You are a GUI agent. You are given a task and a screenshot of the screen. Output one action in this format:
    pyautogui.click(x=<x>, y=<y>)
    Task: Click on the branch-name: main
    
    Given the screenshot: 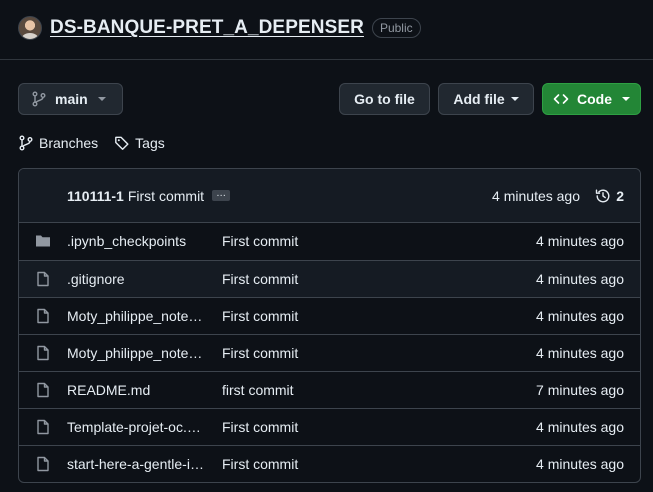 What is the action you would take?
    pyautogui.click(x=71, y=99)
    